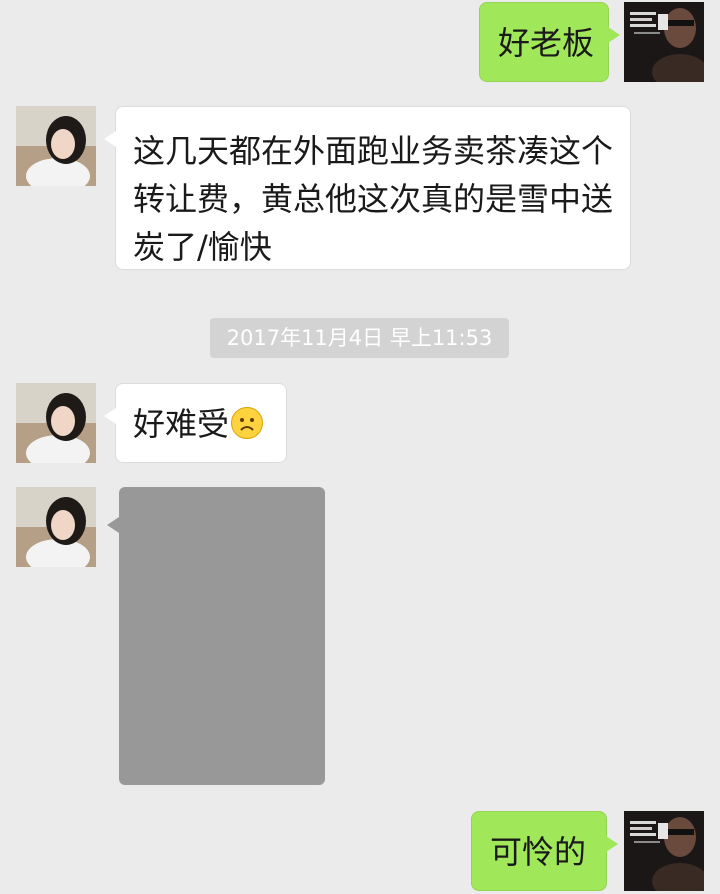 The image size is (720, 894). Describe the element at coordinates (546, 43) in the screenshot. I see `message-text: 好老板` at that location.